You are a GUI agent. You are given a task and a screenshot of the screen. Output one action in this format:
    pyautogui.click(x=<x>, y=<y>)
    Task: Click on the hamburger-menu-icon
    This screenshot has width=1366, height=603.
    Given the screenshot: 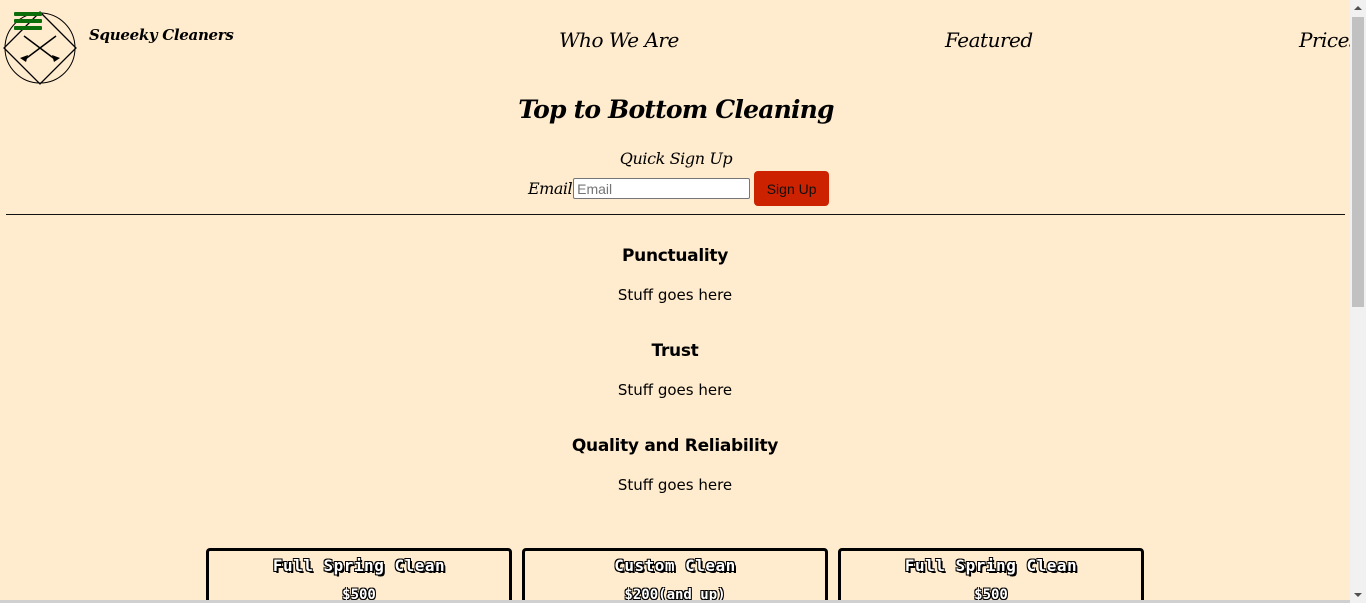 What is the action you would take?
    pyautogui.click(x=28, y=23)
    